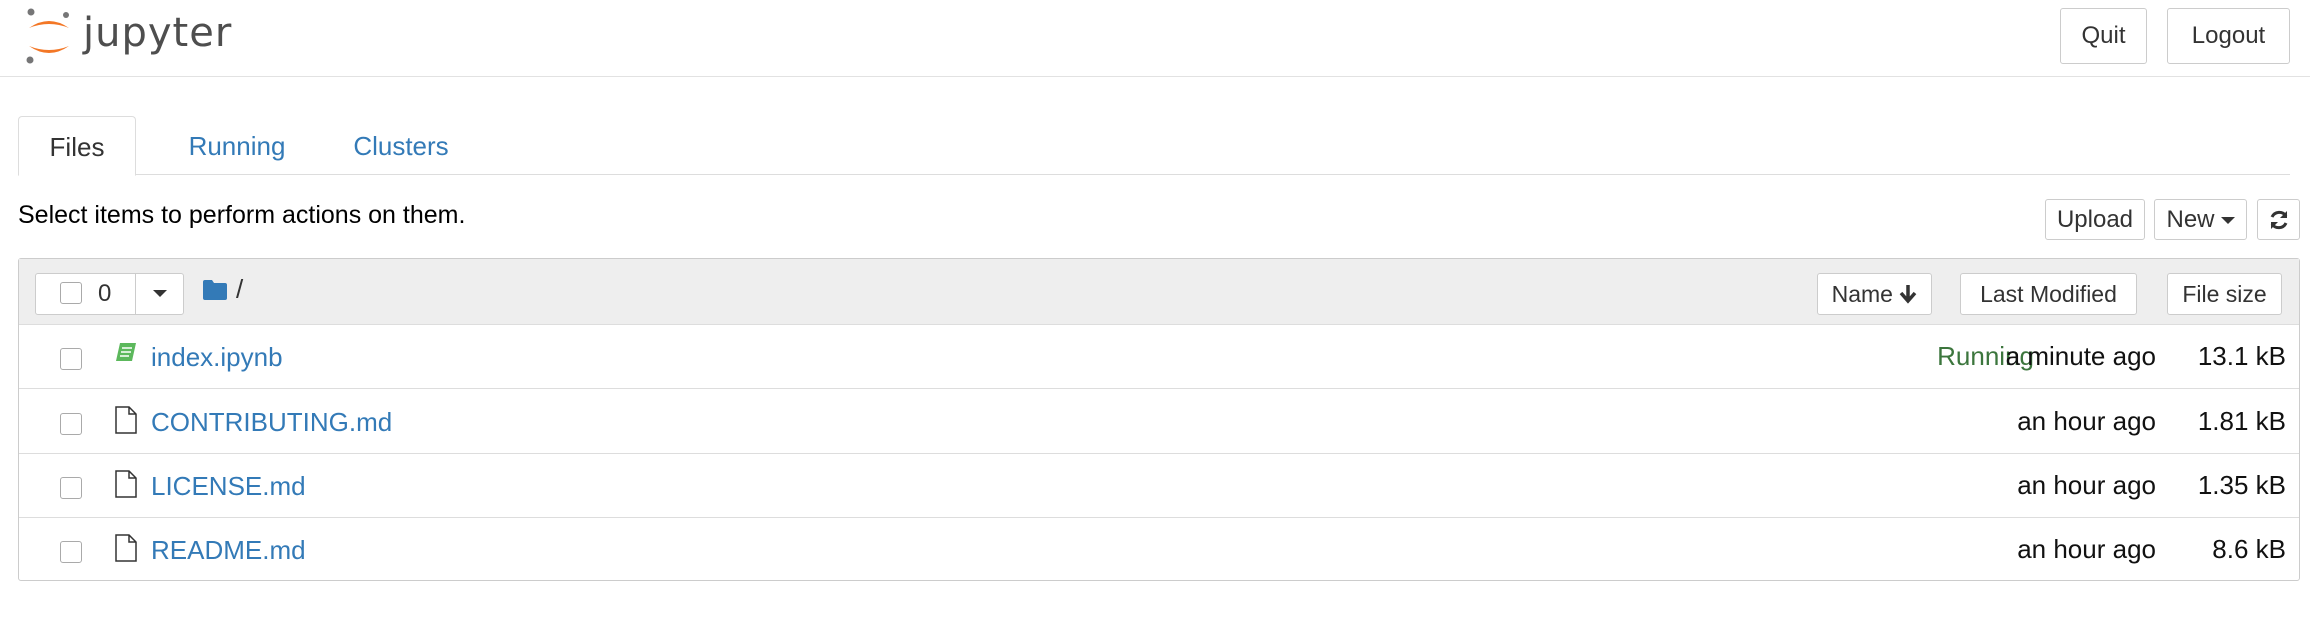 The width and height of the screenshot is (2310, 622). Describe the element at coordinates (2048, 294) in the screenshot. I see `sort-modified-button: Last Modified` at that location.